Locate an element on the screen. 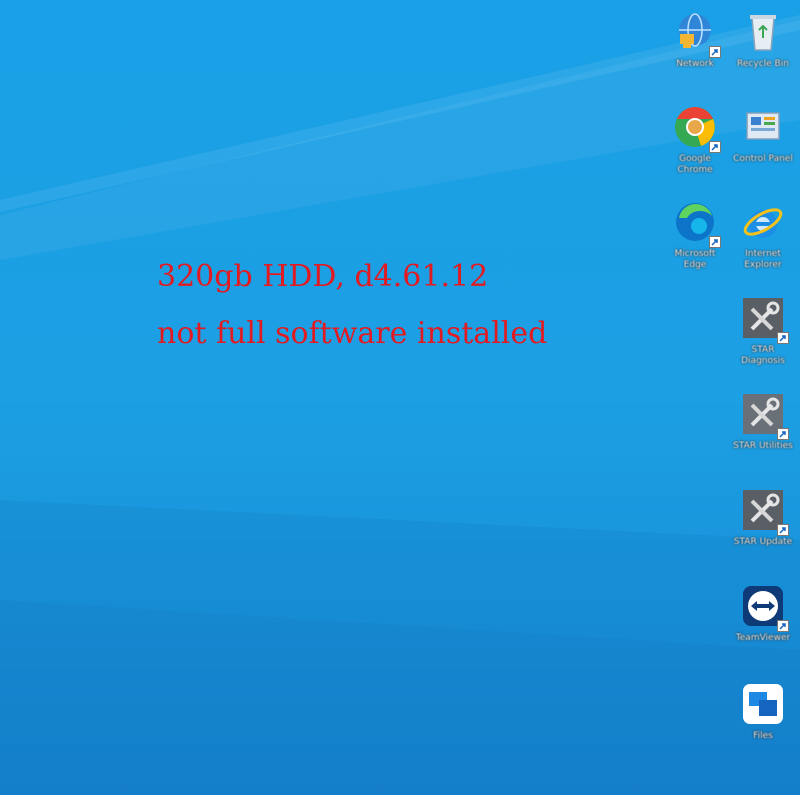 The height and width of the screenshot is (795, 800). network-icon is located at coordinates (696, 33).